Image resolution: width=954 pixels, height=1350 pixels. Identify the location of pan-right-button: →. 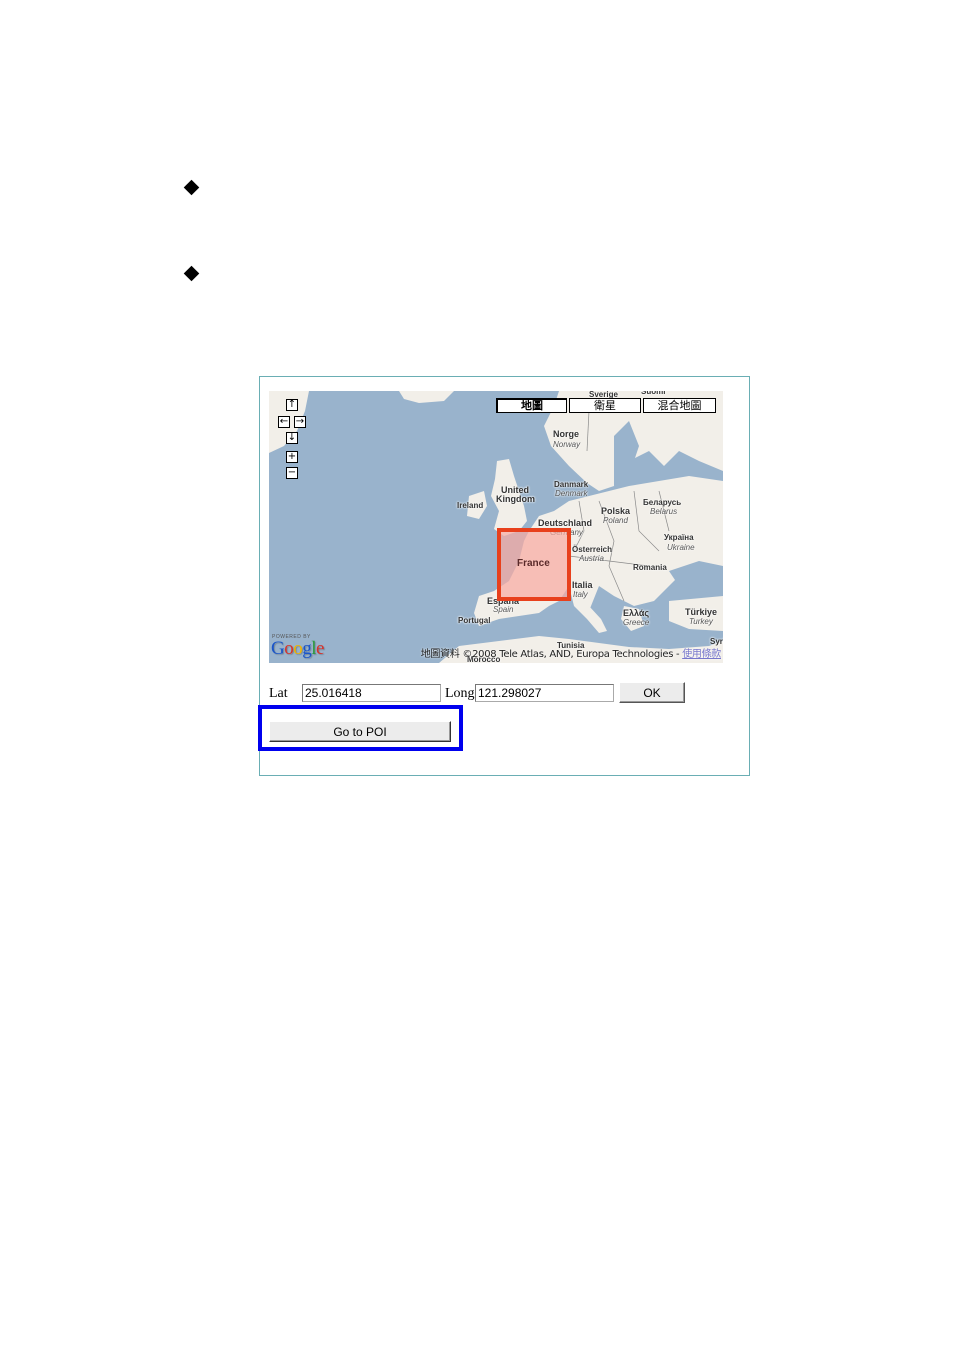
(300, 422).